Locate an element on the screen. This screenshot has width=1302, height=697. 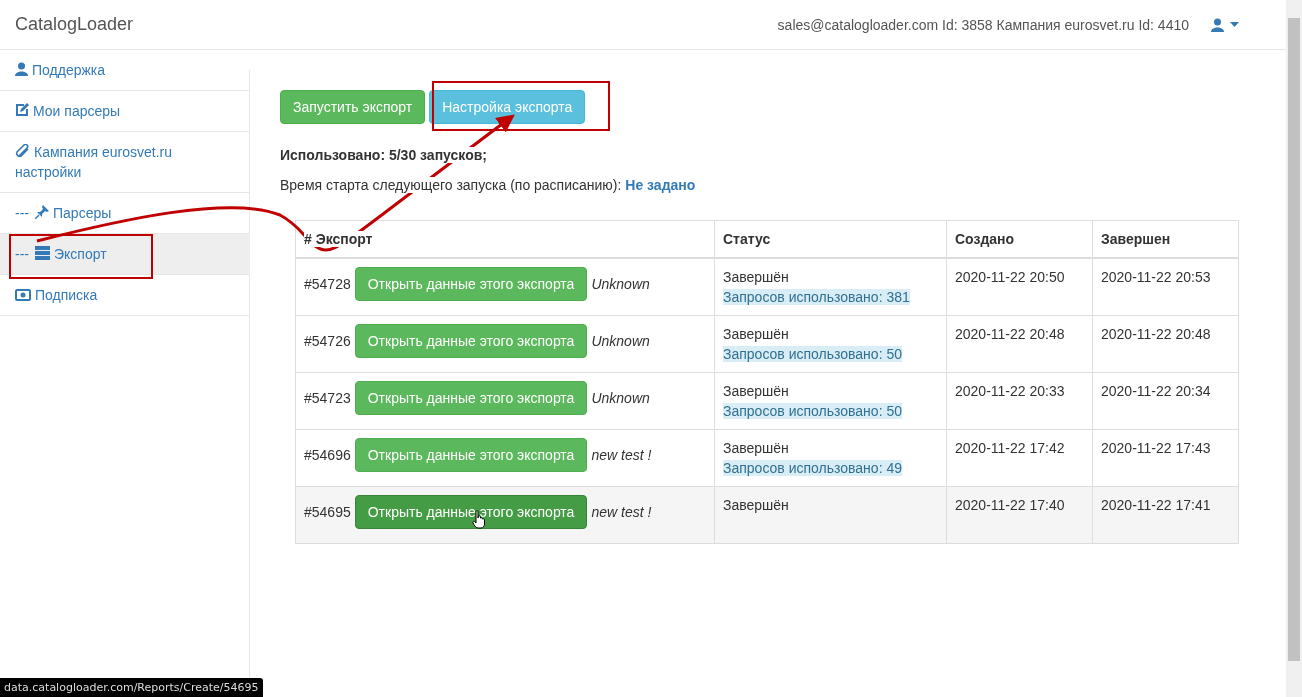
sidebar-item: Кампания eurosvet.ru настройки is located at coordinates (125, 162).